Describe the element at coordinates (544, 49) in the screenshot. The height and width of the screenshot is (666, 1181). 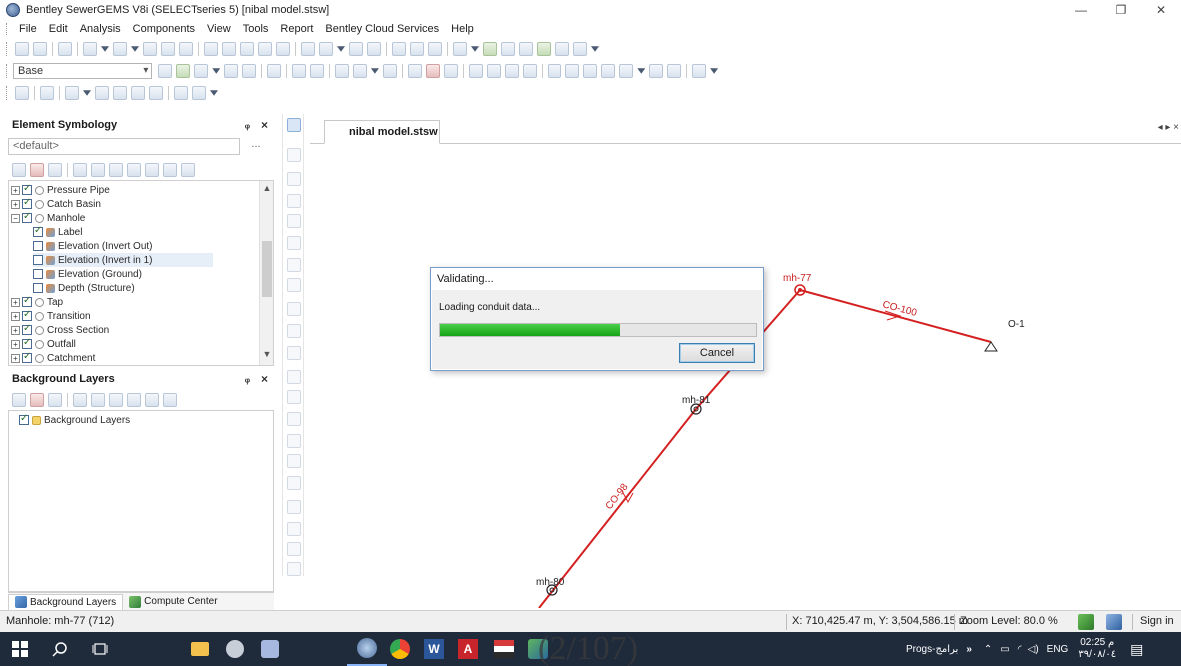
I see `compute-icon` at that location.